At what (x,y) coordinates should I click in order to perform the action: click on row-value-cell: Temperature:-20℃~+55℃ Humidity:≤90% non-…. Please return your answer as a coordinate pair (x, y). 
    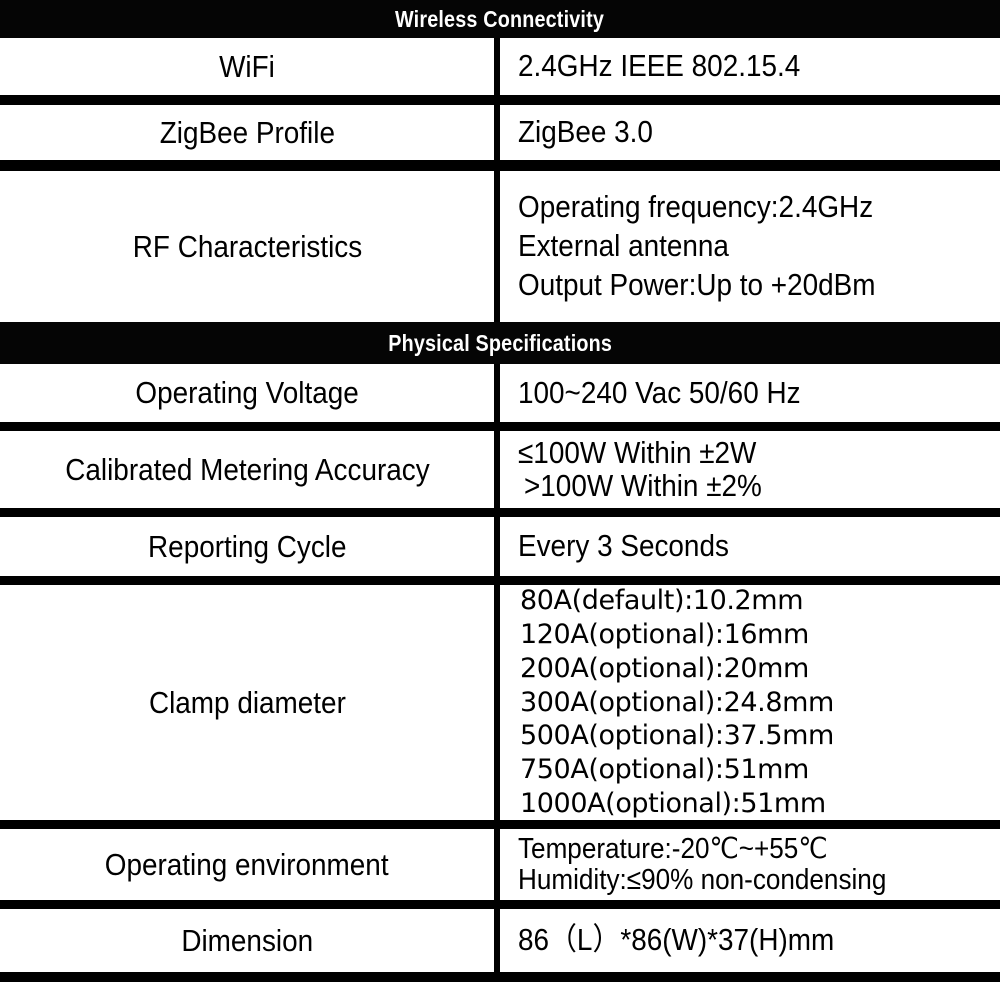
    Looking at the image, I should click on (750, 864).